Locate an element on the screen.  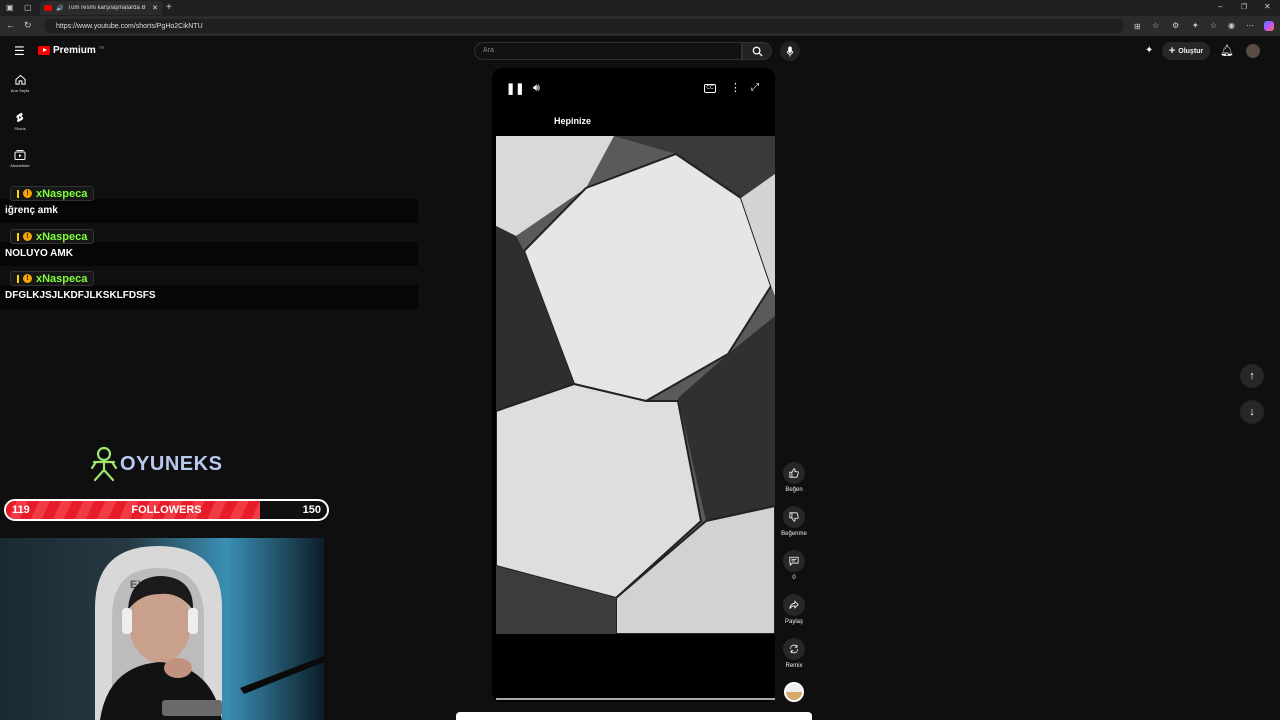
like-label: Beğen is located at coordinates (794, 490).